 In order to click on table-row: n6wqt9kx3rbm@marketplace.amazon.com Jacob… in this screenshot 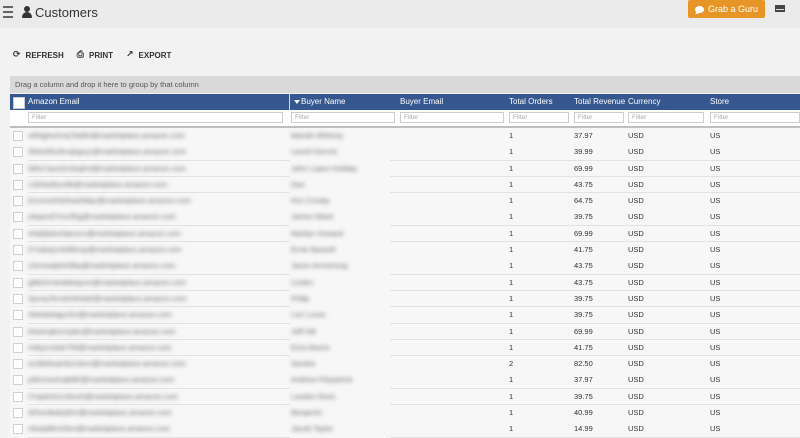, I will do `click(405, 429)`.